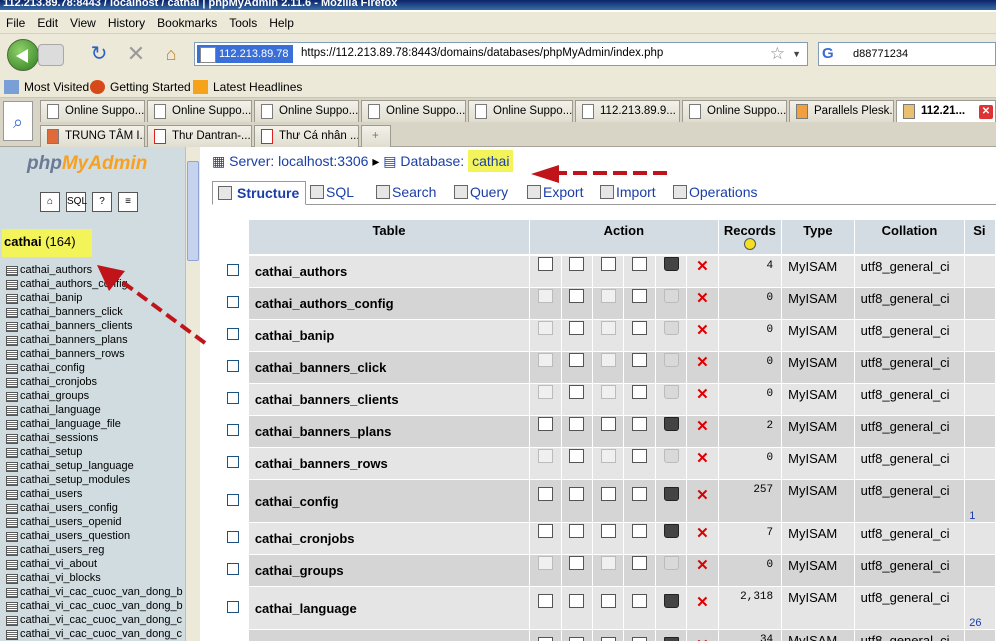 The width and height of the screenshot is (996, 641). Describe the element at coordinates (750, 238) in the screenshot. I see `header-records: Records` at that location.